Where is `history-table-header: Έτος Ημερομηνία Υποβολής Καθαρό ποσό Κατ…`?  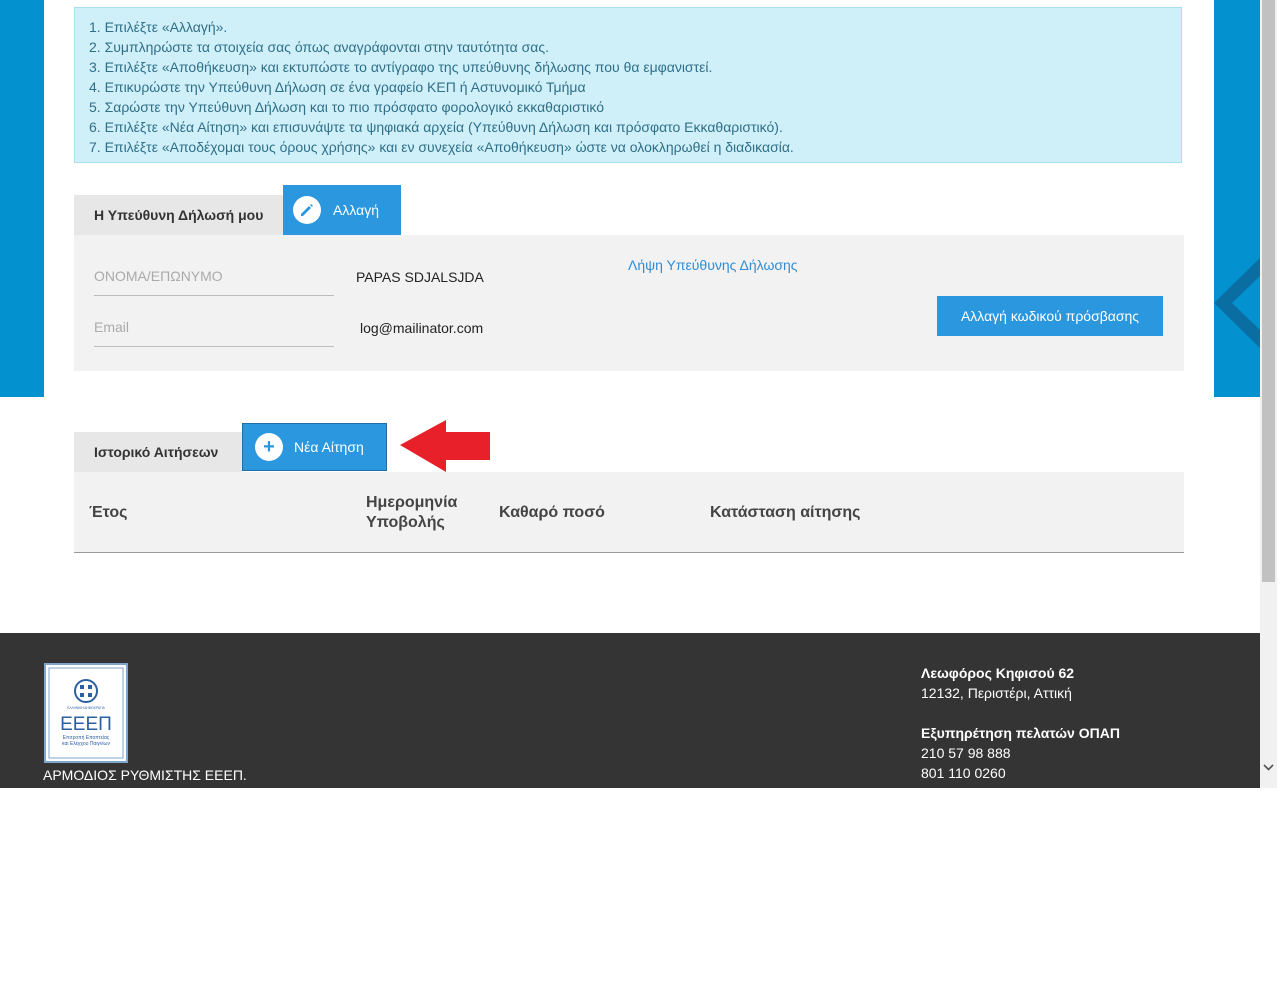
history-table-header: Έτος Ημερομηνία Υποβολής Καθαρό ποσό Κατ… is located at coordinates (629, 512).